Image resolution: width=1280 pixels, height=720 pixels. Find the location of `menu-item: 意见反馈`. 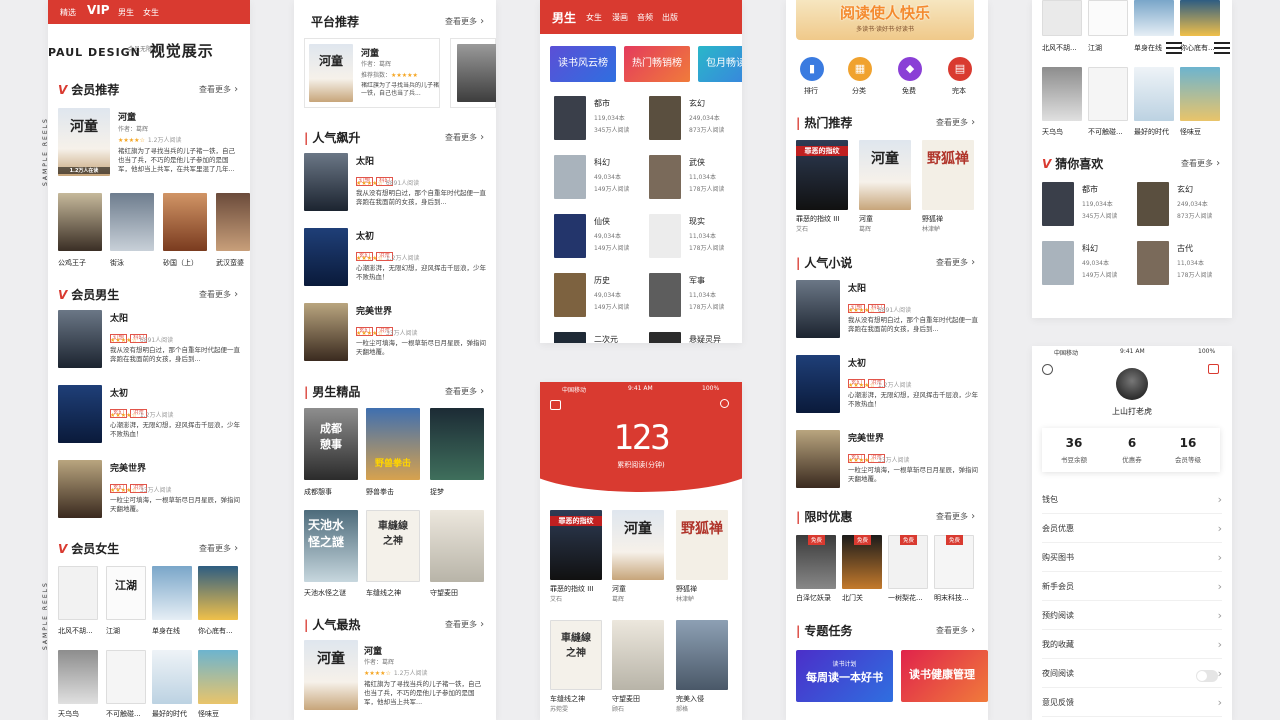

menu-item: 意见反馈 is located at coordinates (1132, 702).